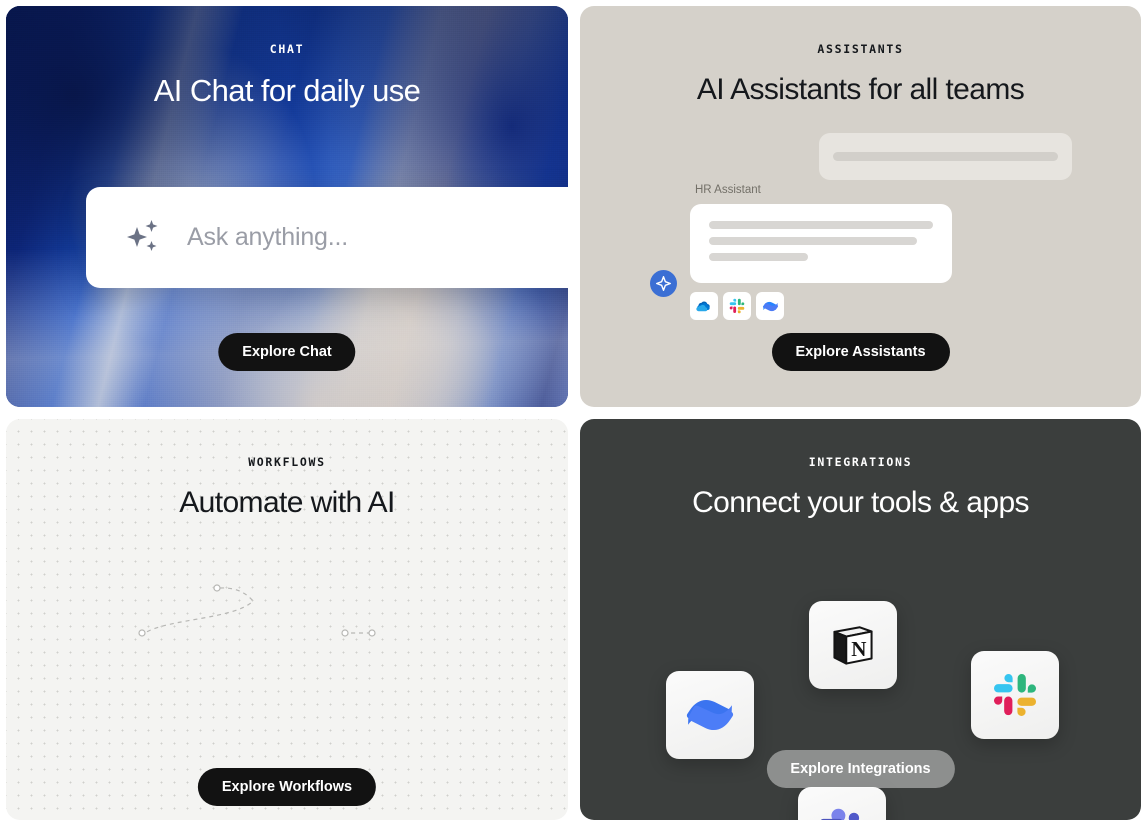 The image size is (1147, 826). I want to click on integrations-title: Connect your tools & apps, so click(860, 502).